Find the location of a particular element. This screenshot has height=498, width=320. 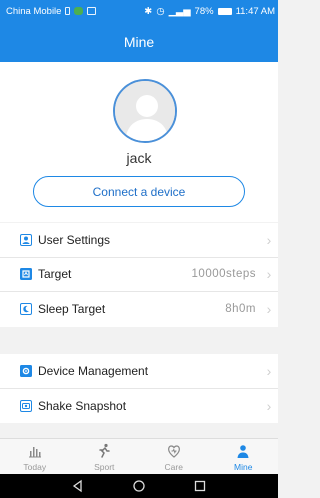

home-icon is located at coordinates (139, 486).